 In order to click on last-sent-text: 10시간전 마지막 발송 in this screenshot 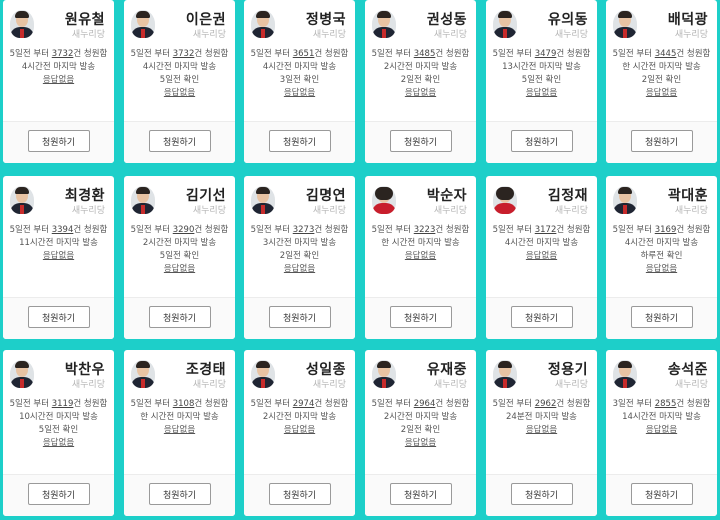, I will do `click(58, 417)`.